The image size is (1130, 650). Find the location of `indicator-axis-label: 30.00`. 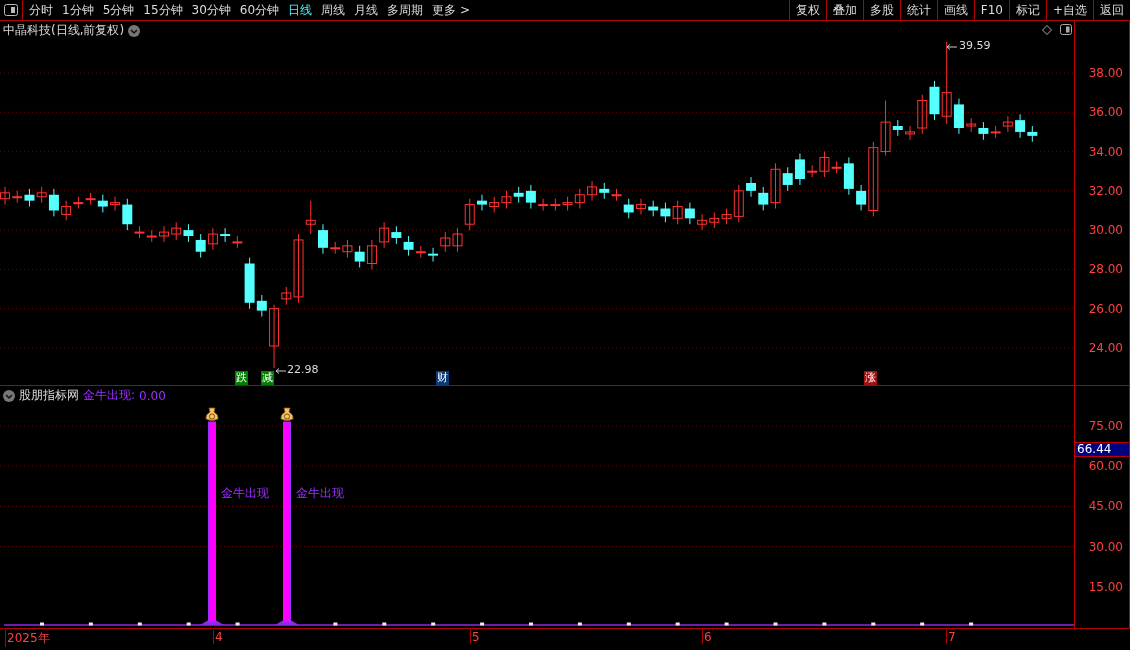

indicator-axis-label: 30.00 is located at coordinates (1105, 546).